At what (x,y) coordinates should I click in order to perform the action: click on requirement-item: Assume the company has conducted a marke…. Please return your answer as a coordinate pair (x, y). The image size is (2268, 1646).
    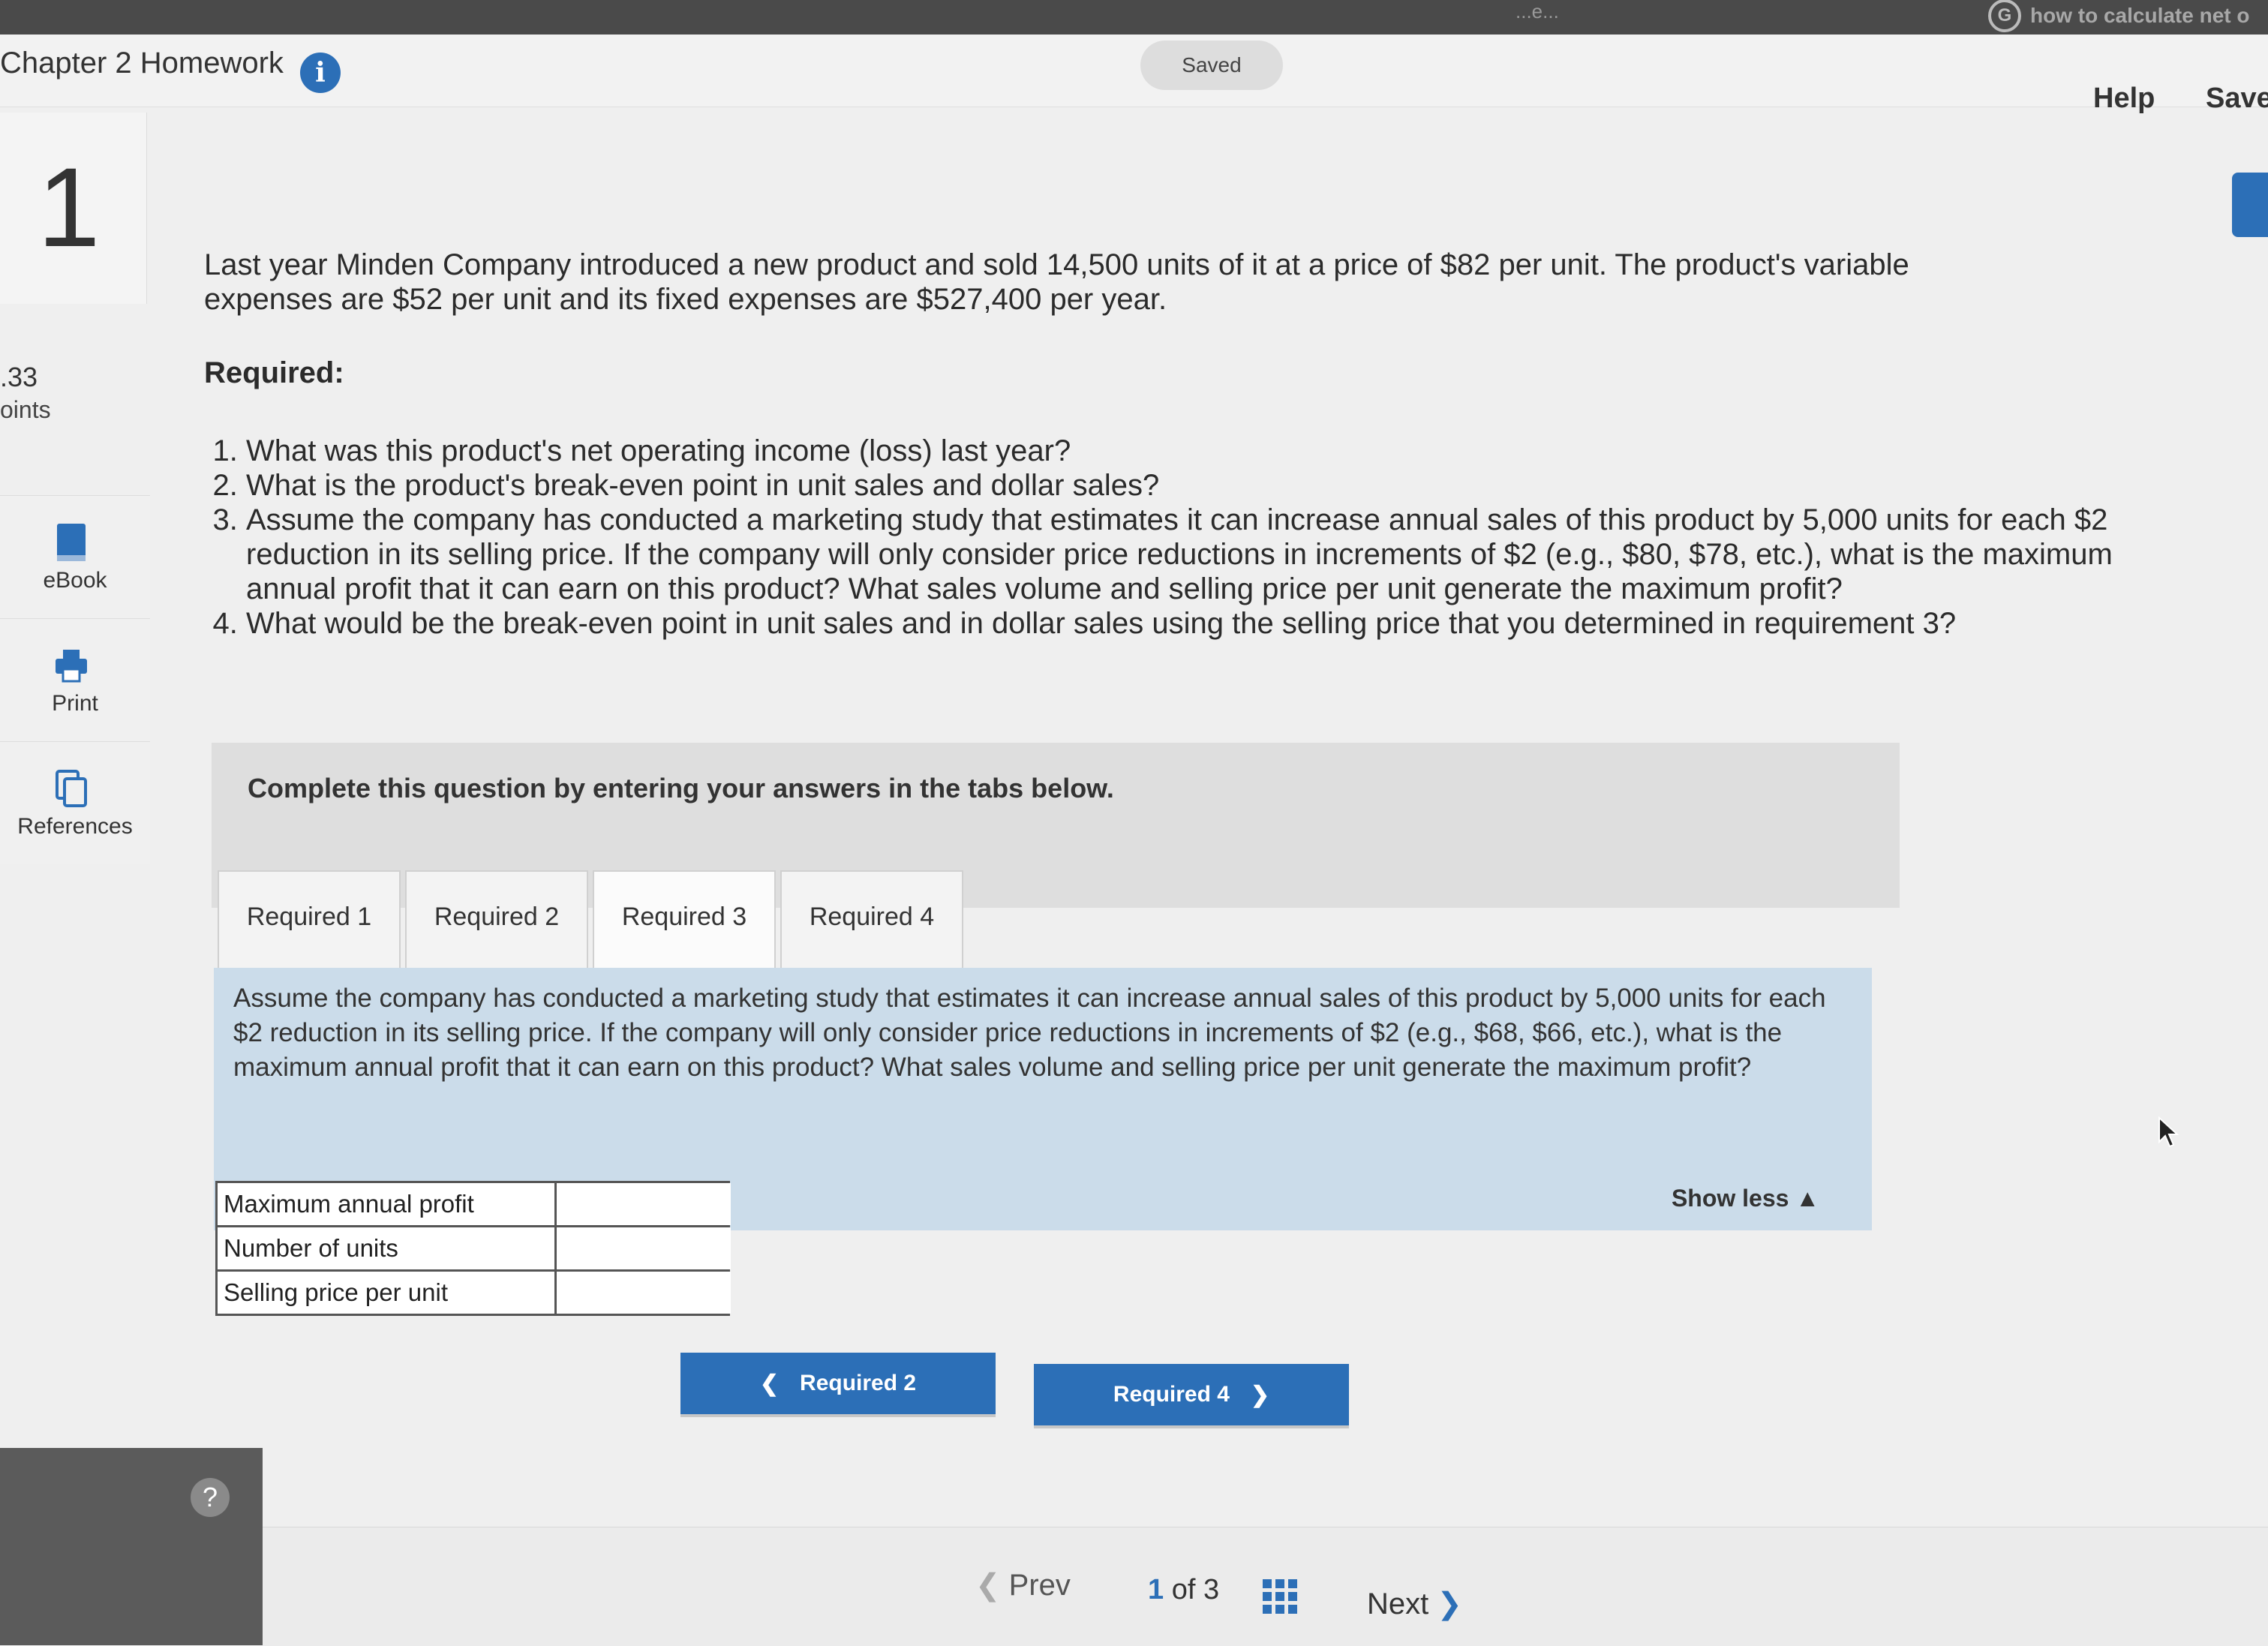
    Looking at the image, I should click on (1191, 554).